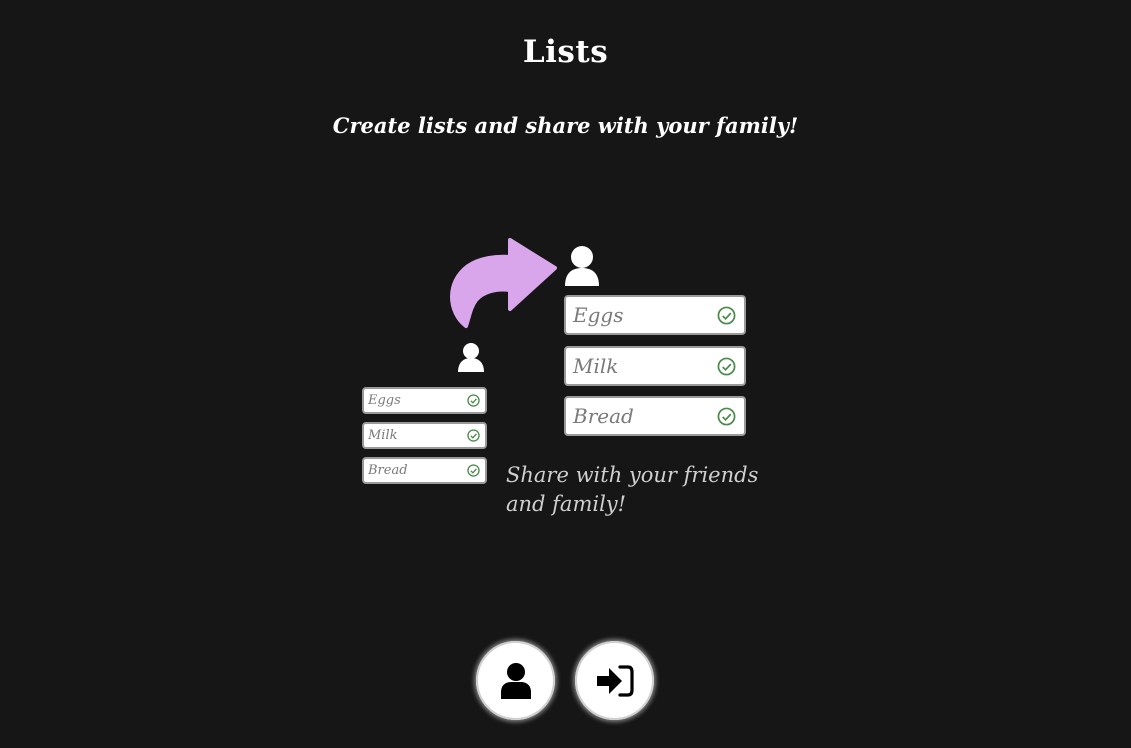 Image resolution: width=1131 pixels, height=748 pixels. Describe the element at coordinates (582, 266) in the screenshot. I see `person-icon-large` at that location.